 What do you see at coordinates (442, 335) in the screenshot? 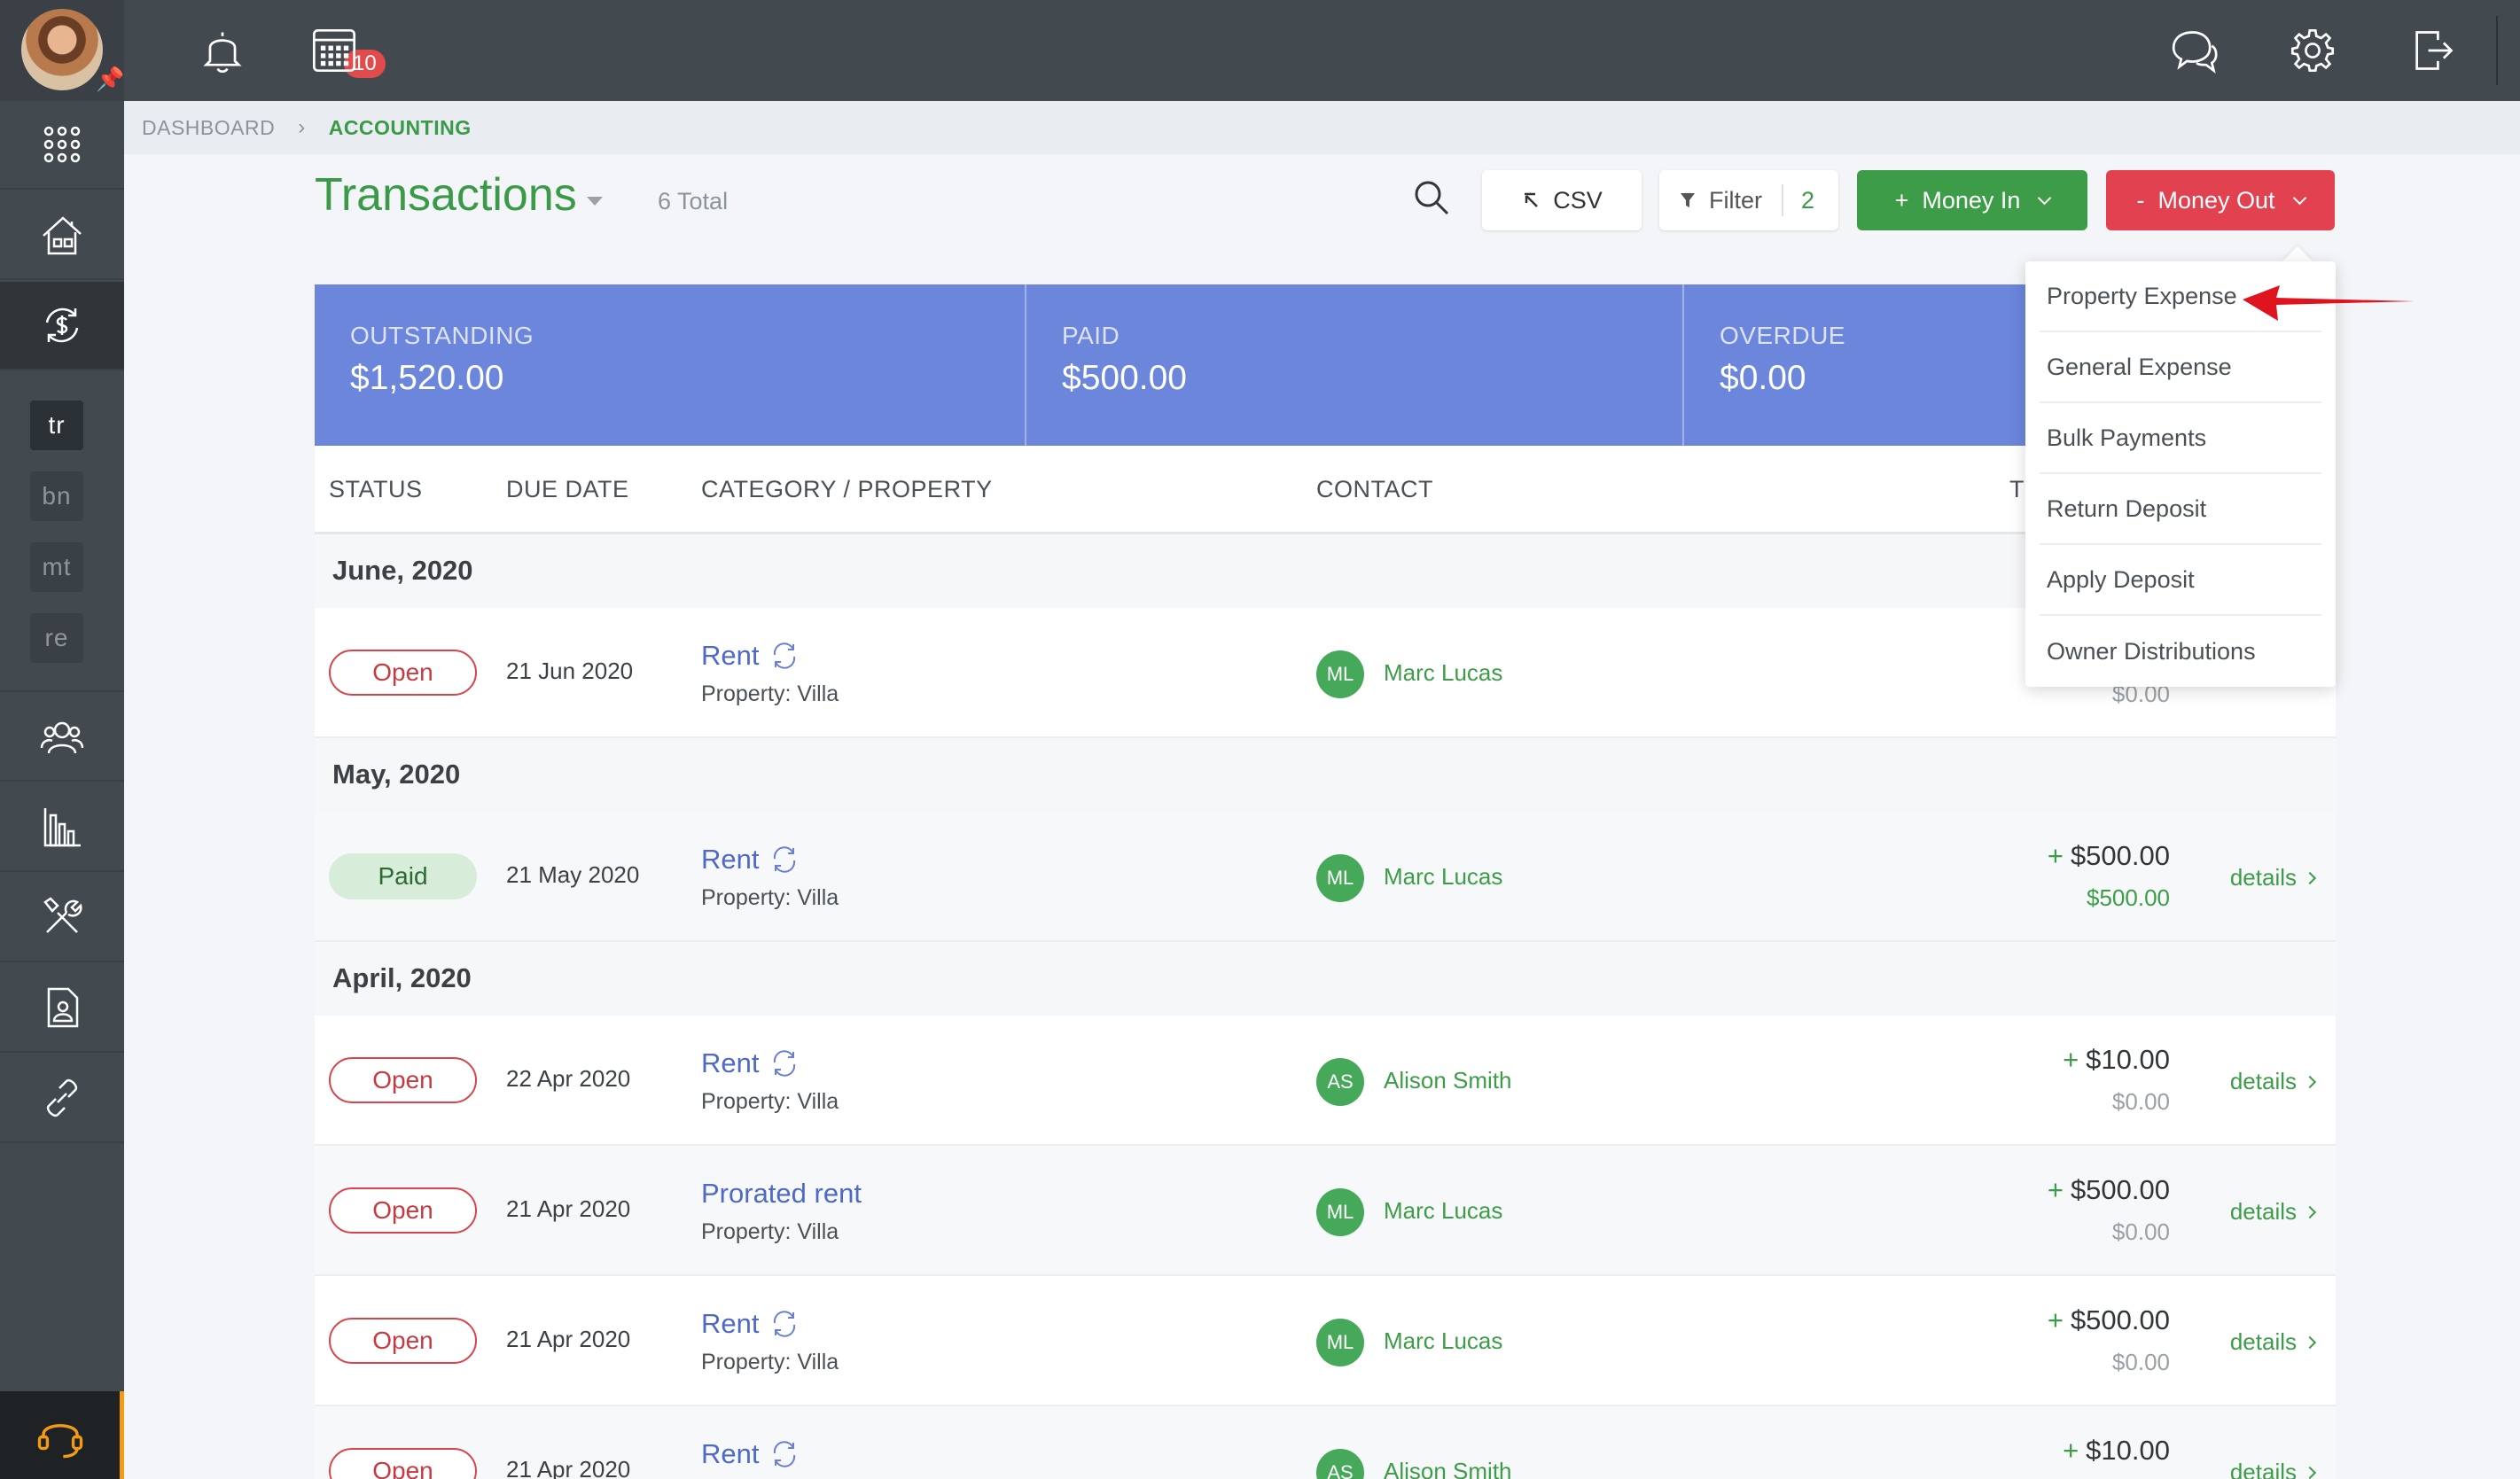
I see `summary-outstanding-label: OUTSTANDING` at bounding box center [442, 335].